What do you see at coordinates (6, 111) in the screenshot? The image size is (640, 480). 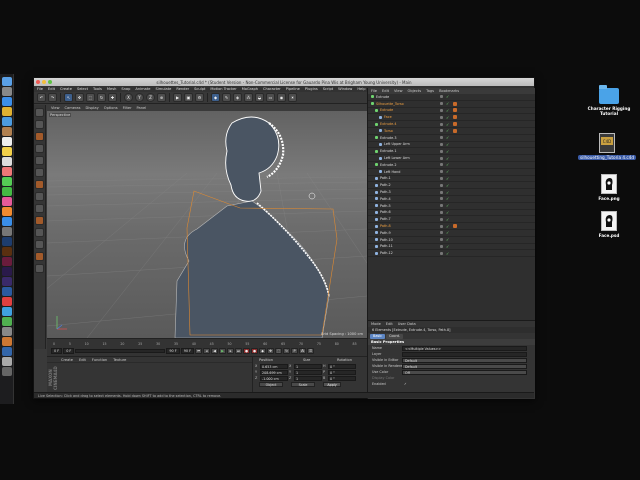 I see `chrome-icon` at bounding box center [6, 111].